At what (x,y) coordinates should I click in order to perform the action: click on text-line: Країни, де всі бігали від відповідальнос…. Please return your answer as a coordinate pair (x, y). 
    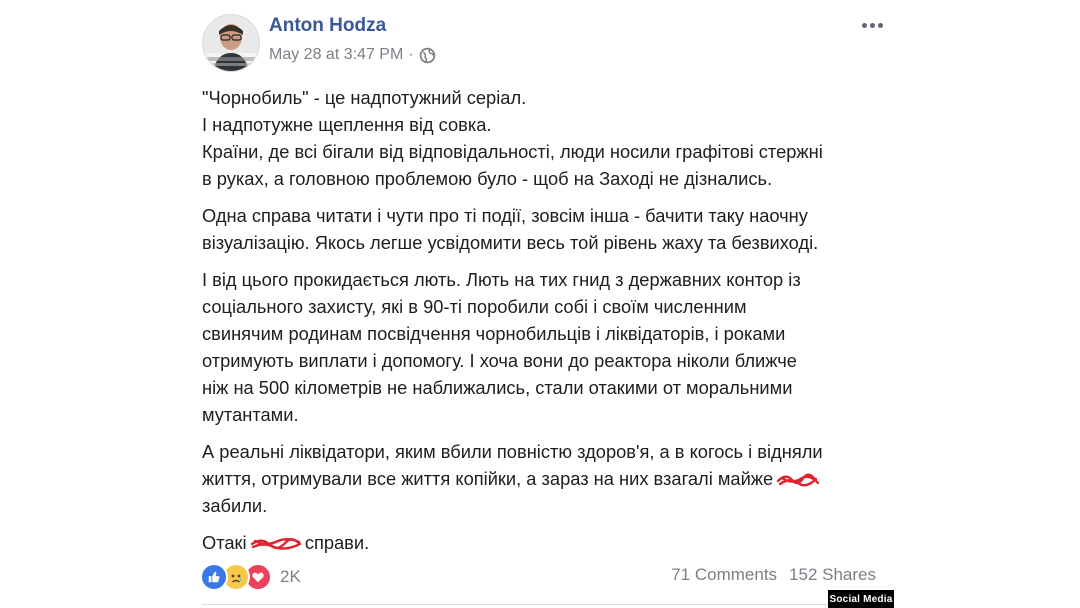
    Looking at the image, I should click on (512, 151).